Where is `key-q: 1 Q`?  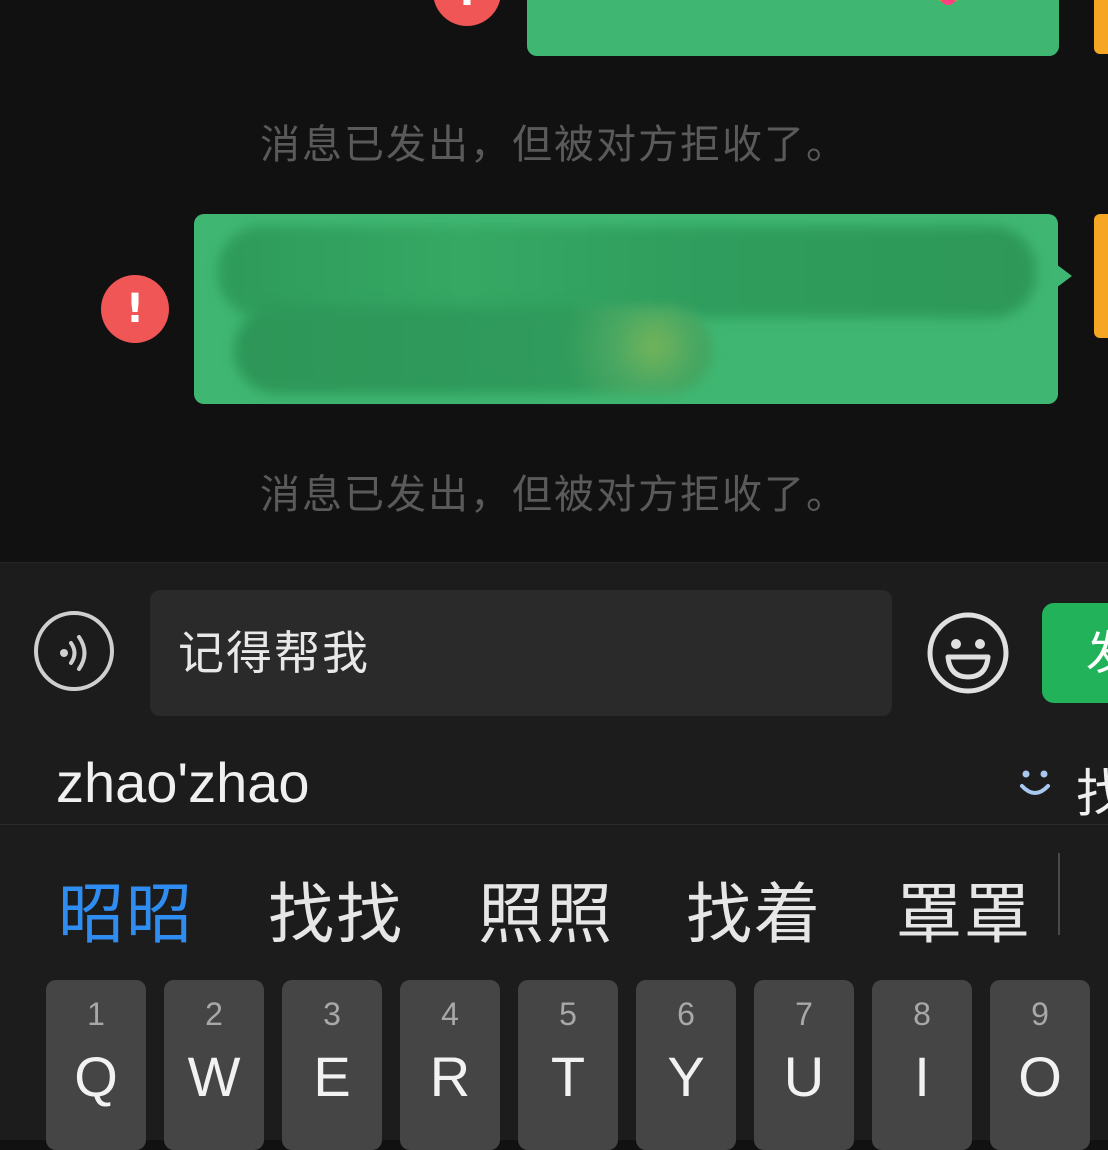 key-q: 1 Q is located at coordinates (96, 1065).